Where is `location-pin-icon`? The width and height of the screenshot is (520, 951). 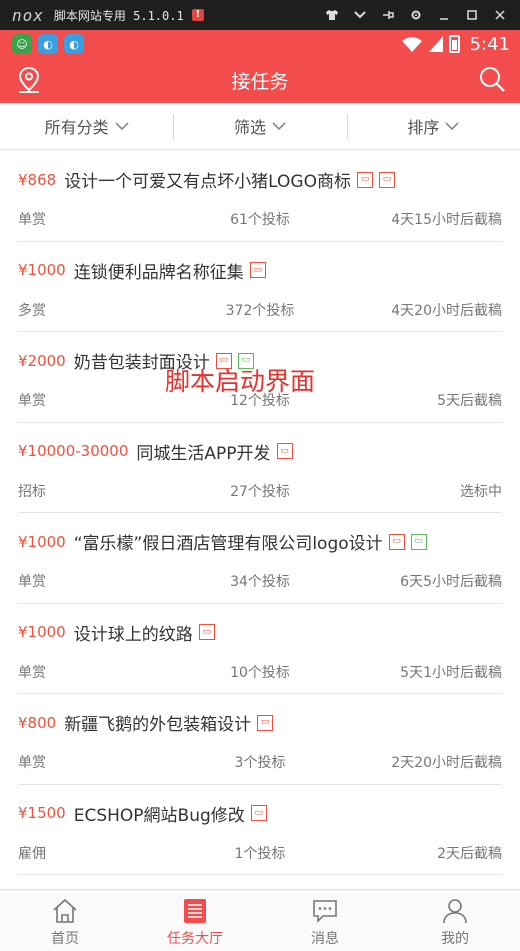 location-pin-icon is located at coordinates (29, 80).